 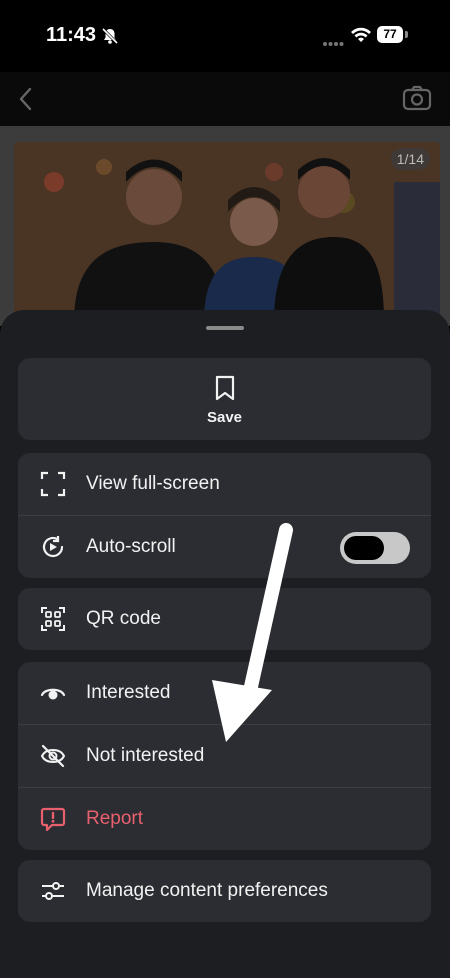 I want to click on qr-code-item: QR code, so click(x=224, y=619).